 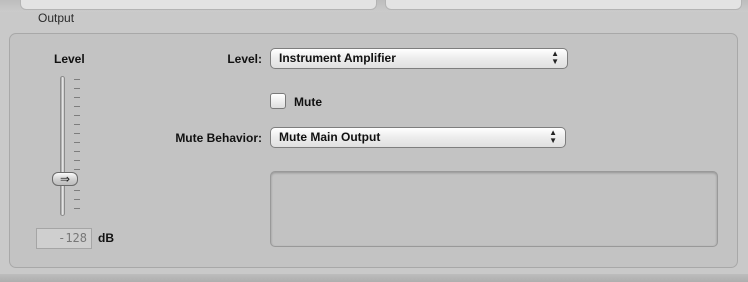 What do you see at coordinates (308, 102) in the screenshot?
I see `mute-checkbox-label: Mute` at bounding box center [308, 102].